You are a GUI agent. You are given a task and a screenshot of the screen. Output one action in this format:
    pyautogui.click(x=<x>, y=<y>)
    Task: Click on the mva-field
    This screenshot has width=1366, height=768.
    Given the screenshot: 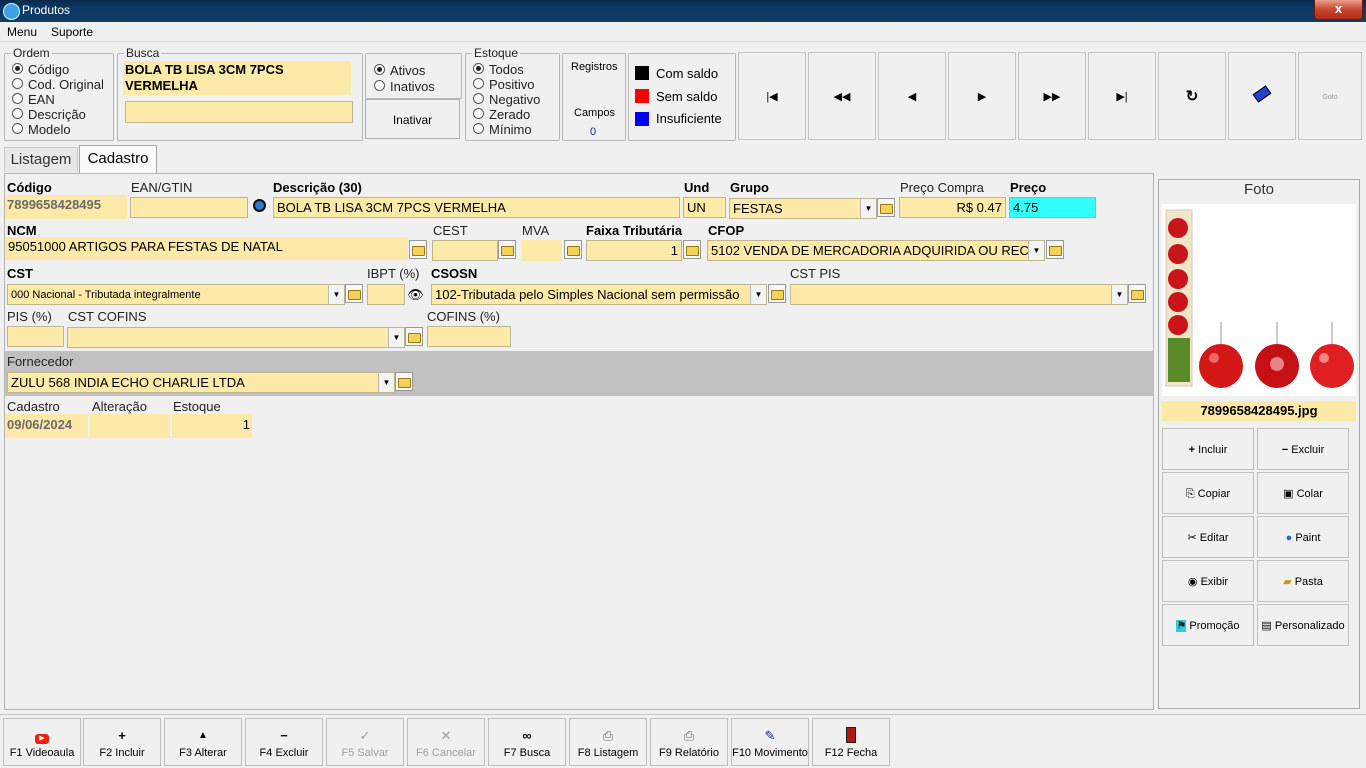 What is the action you would take?
    pyautogui.click(x=542, y=250)
    